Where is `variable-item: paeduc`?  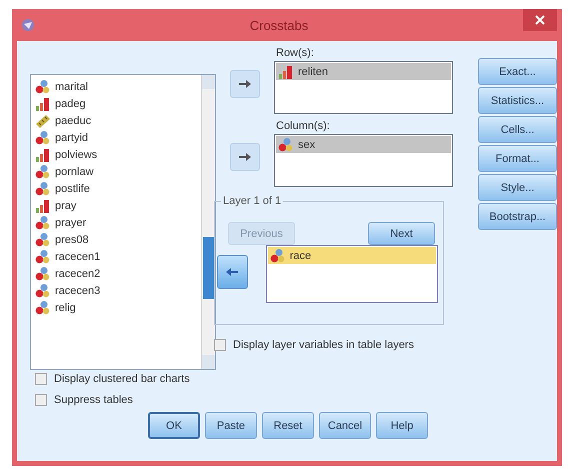
variable-item: paeduc is located at coordinates (116, 120).